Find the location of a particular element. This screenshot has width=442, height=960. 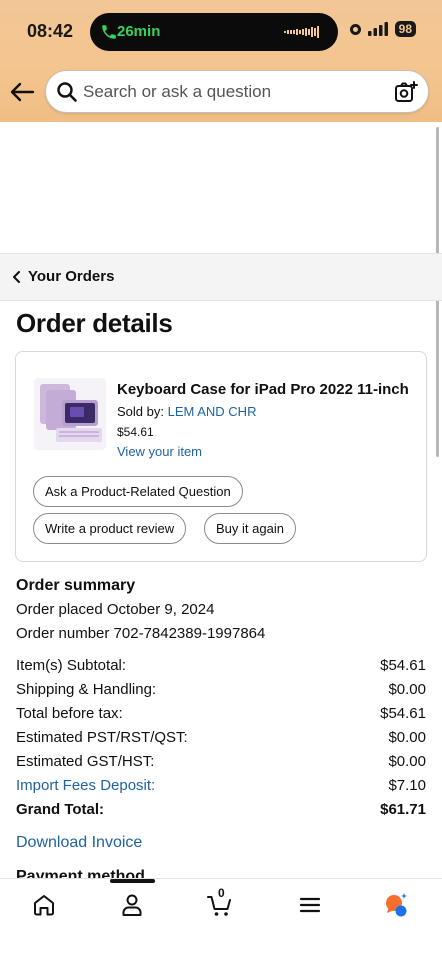

cart-count: 0 is located at coordinates (221, 893).